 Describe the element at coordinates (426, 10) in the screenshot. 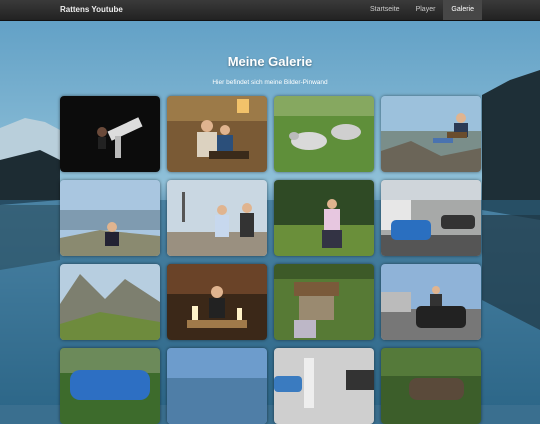

I see `nav-player: Player` at that location.